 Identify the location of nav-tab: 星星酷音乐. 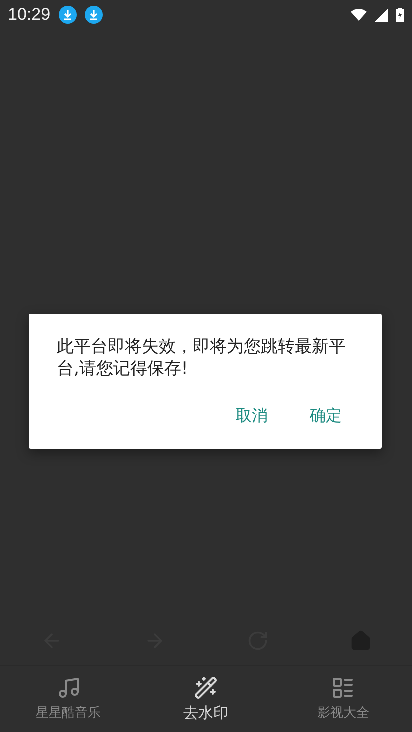
(69, 699).